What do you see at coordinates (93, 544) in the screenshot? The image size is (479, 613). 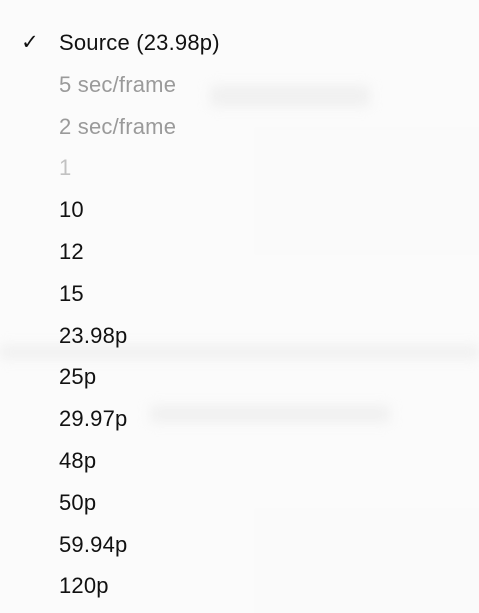 I see `menu-item-label: 59.94p` at bounding box center [93, 544].